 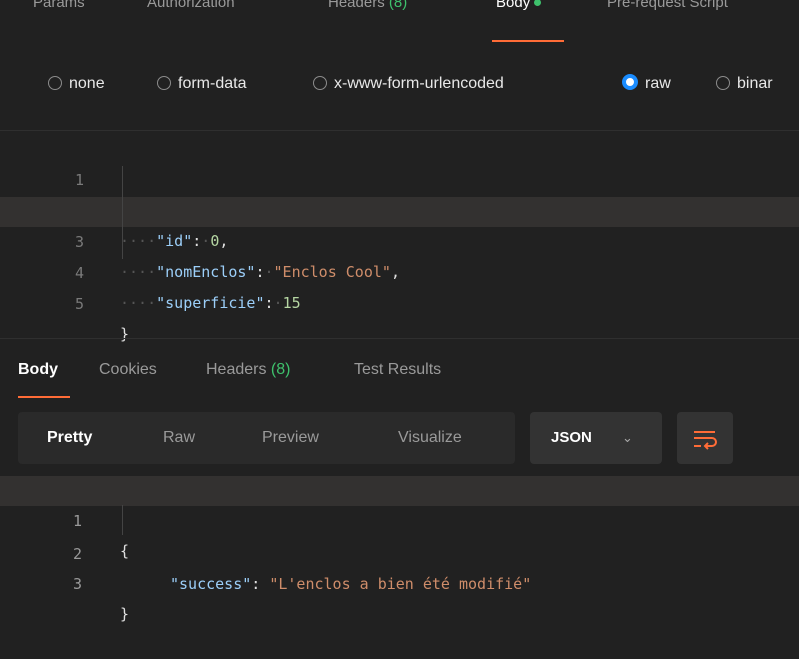 I want to click on code-line-highlighted: 3 ····"nomEnclos":·"Enclos Cool",, so click(x=399, y=239).